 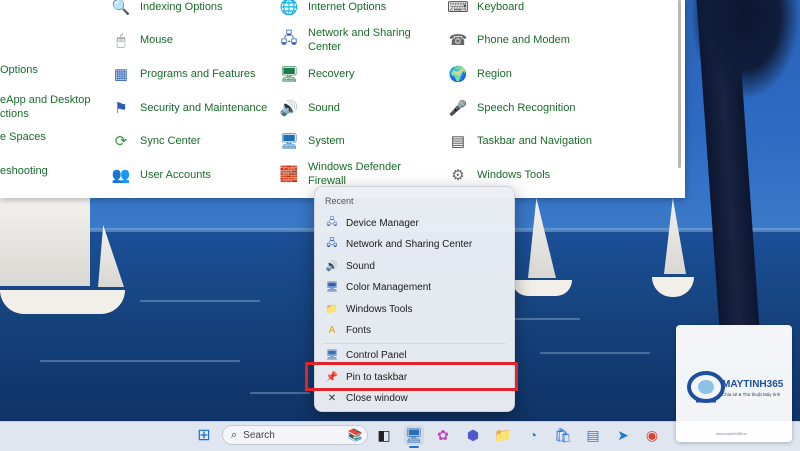 I want to click on active-app-indicator, so click(x=414, y=447).